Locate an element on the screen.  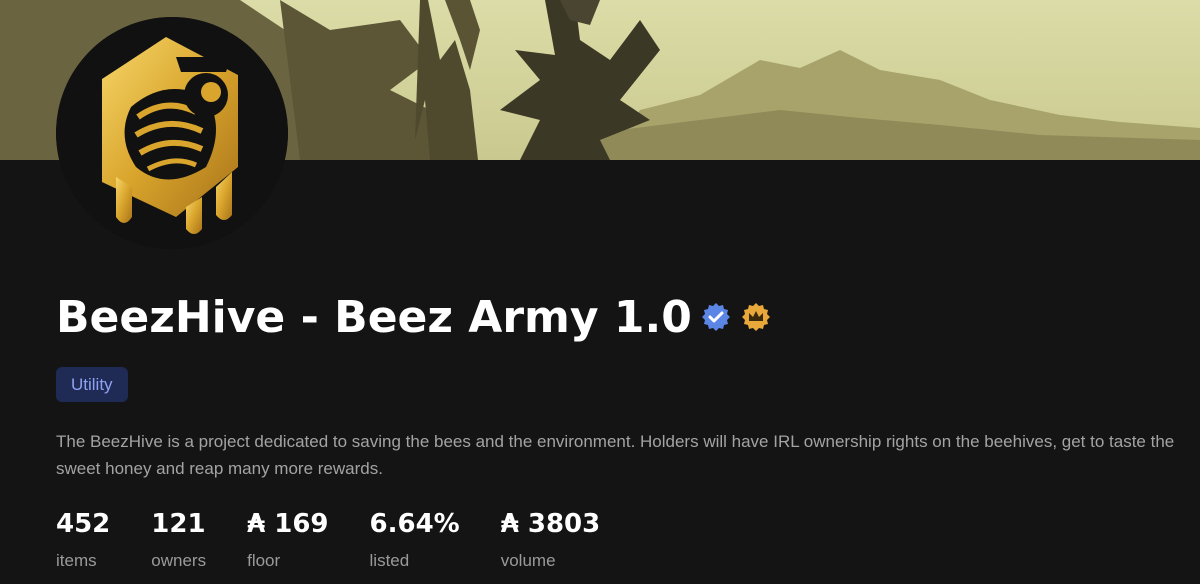
stat-label: owners is located at coordinates (179, 560).